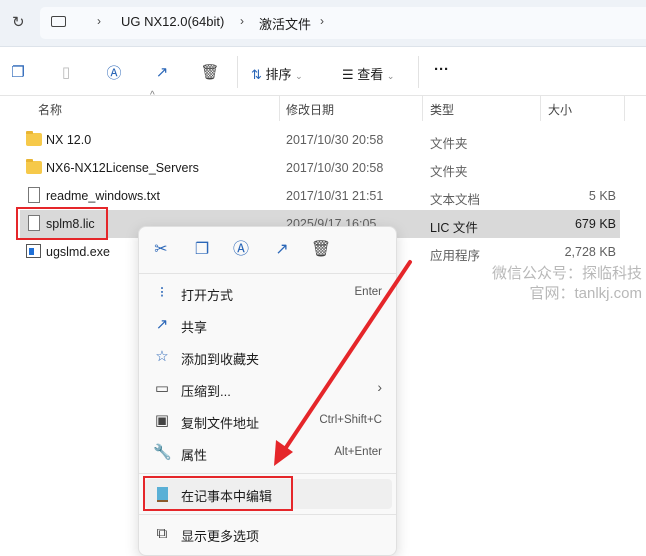 Image resolution: width=646 pixels, height=556 pixels. What do you see at coordinates (343, 363) in the screenshot?
I see `red-arrow` at bounding box center [343, 363].